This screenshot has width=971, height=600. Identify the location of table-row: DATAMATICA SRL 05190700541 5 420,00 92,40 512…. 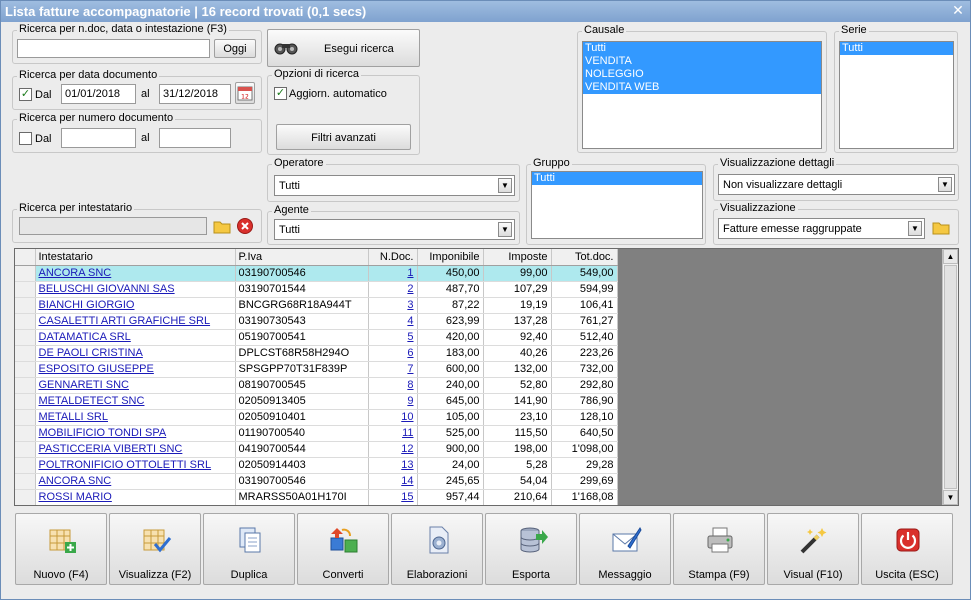
(316, 337).